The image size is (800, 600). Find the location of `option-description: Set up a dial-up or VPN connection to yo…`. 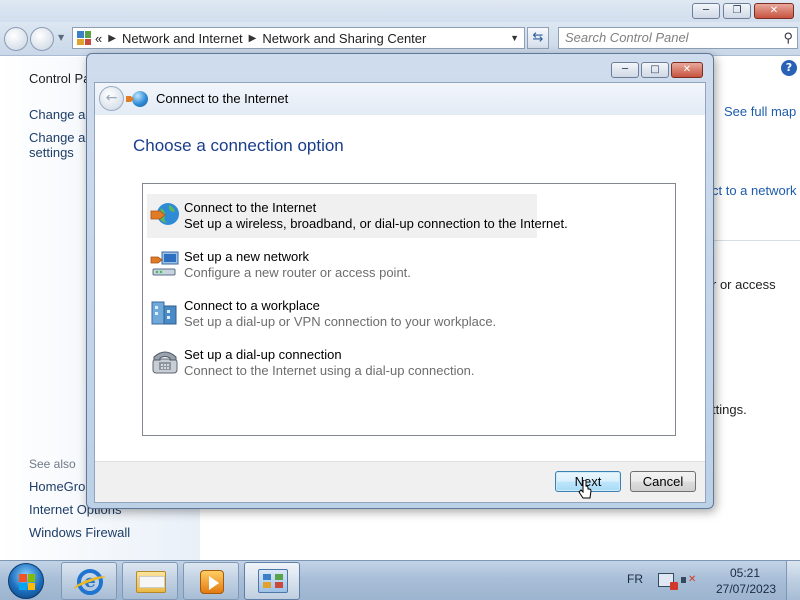

option-description: Set up a dial-up or VPN connection to yo… is located at coordinates (340, 321).